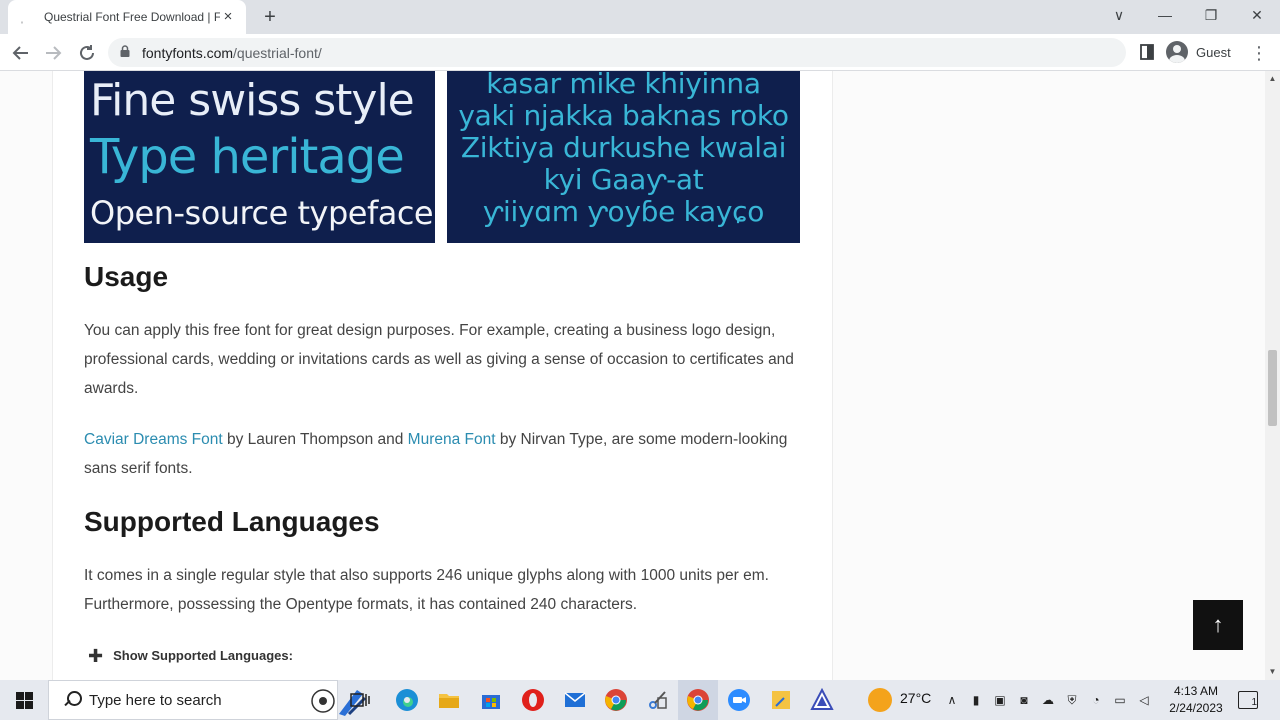 Image resolution: width=1280 pixels, height=720 pixels. I want to click on chrome-icon, so click(698, 700).